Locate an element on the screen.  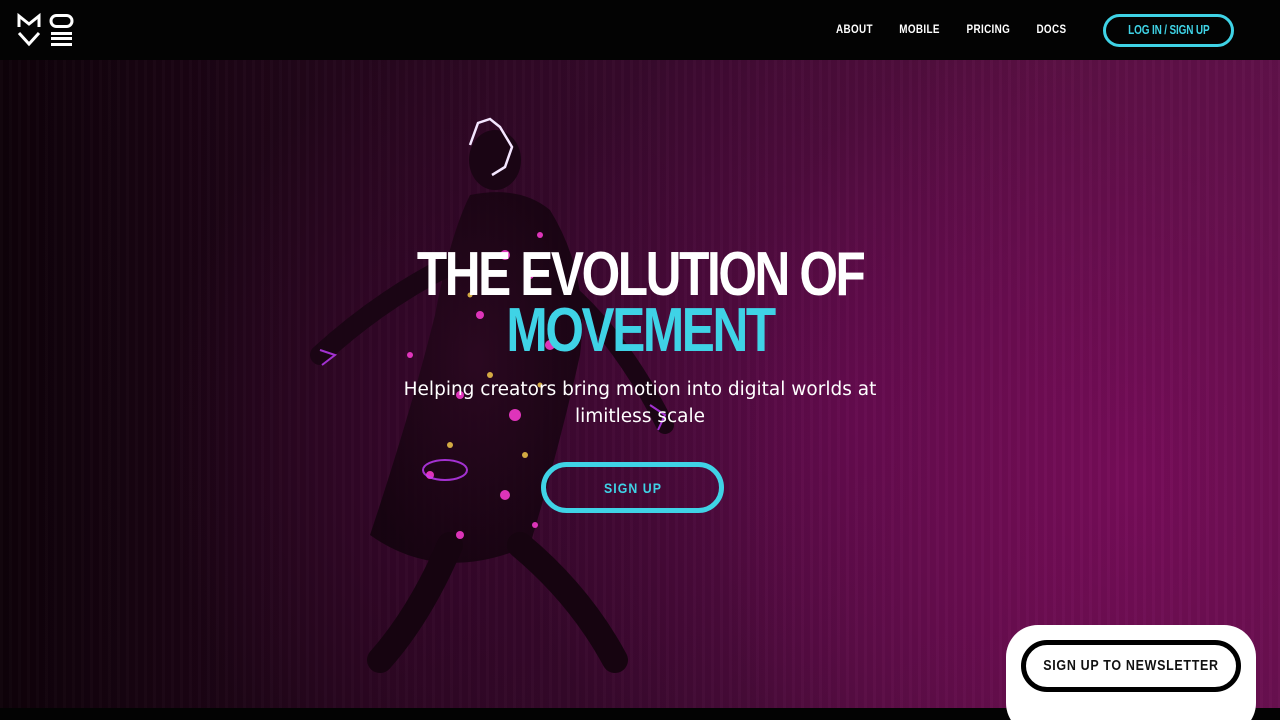
login-signup-button: LOG IN / SIGN UP is located at coordinates (1168, 30).